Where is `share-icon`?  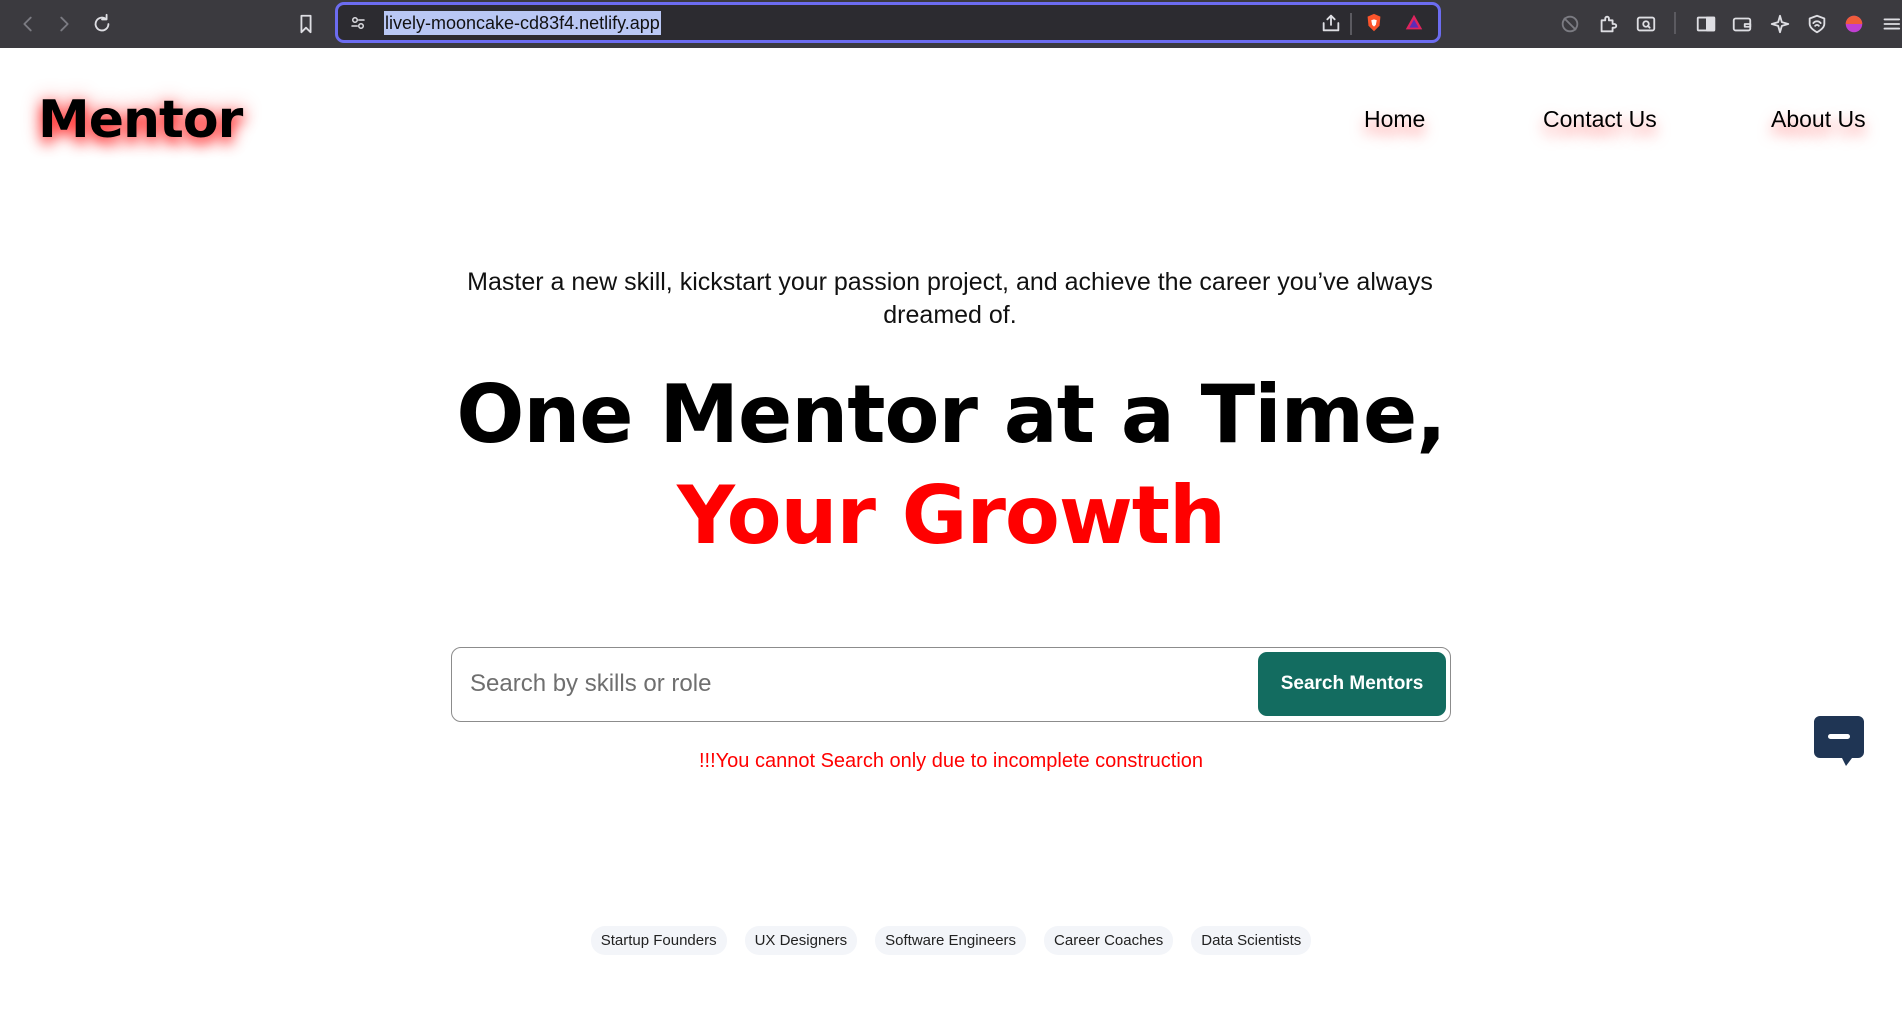 share-icon is located at coordinates (1331, 23).